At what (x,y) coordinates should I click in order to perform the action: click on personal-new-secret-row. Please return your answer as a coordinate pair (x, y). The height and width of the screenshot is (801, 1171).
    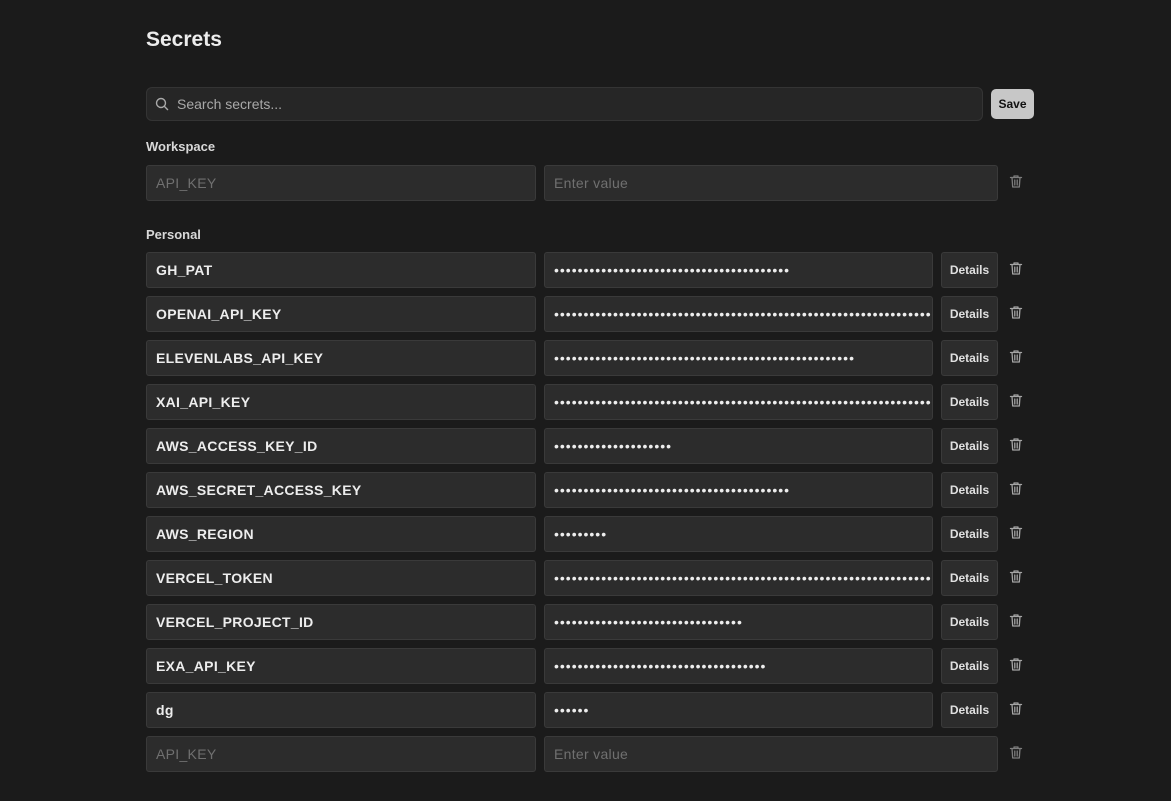
    Looking at the image, I should click on (596, 754).